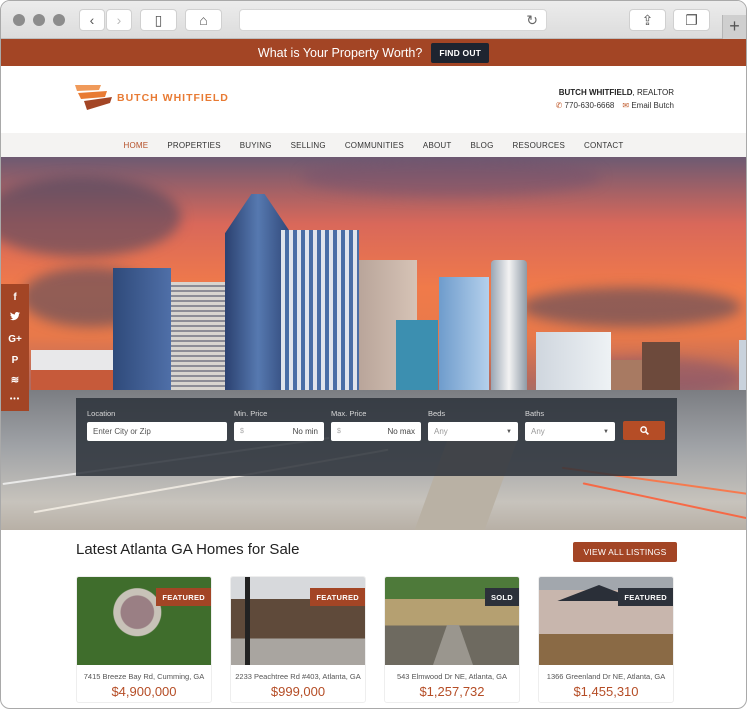 The height and width of the screenshot is (709, 747). Describe the element at coordinates (247, 621) in the screenshot. I see `lamp-post` at that location.